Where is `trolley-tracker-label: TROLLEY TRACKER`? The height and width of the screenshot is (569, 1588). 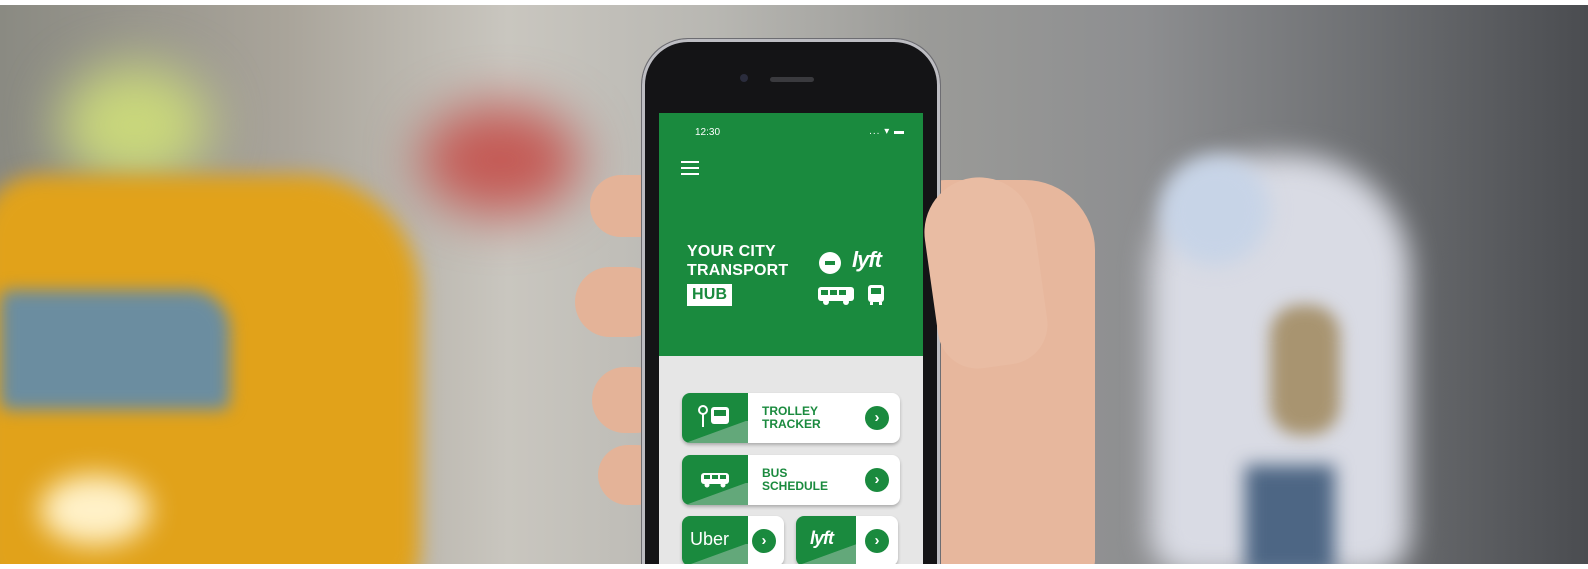
trolley-tracker-label: TROLLEY TRACKER is located at coordinates (791, 418).